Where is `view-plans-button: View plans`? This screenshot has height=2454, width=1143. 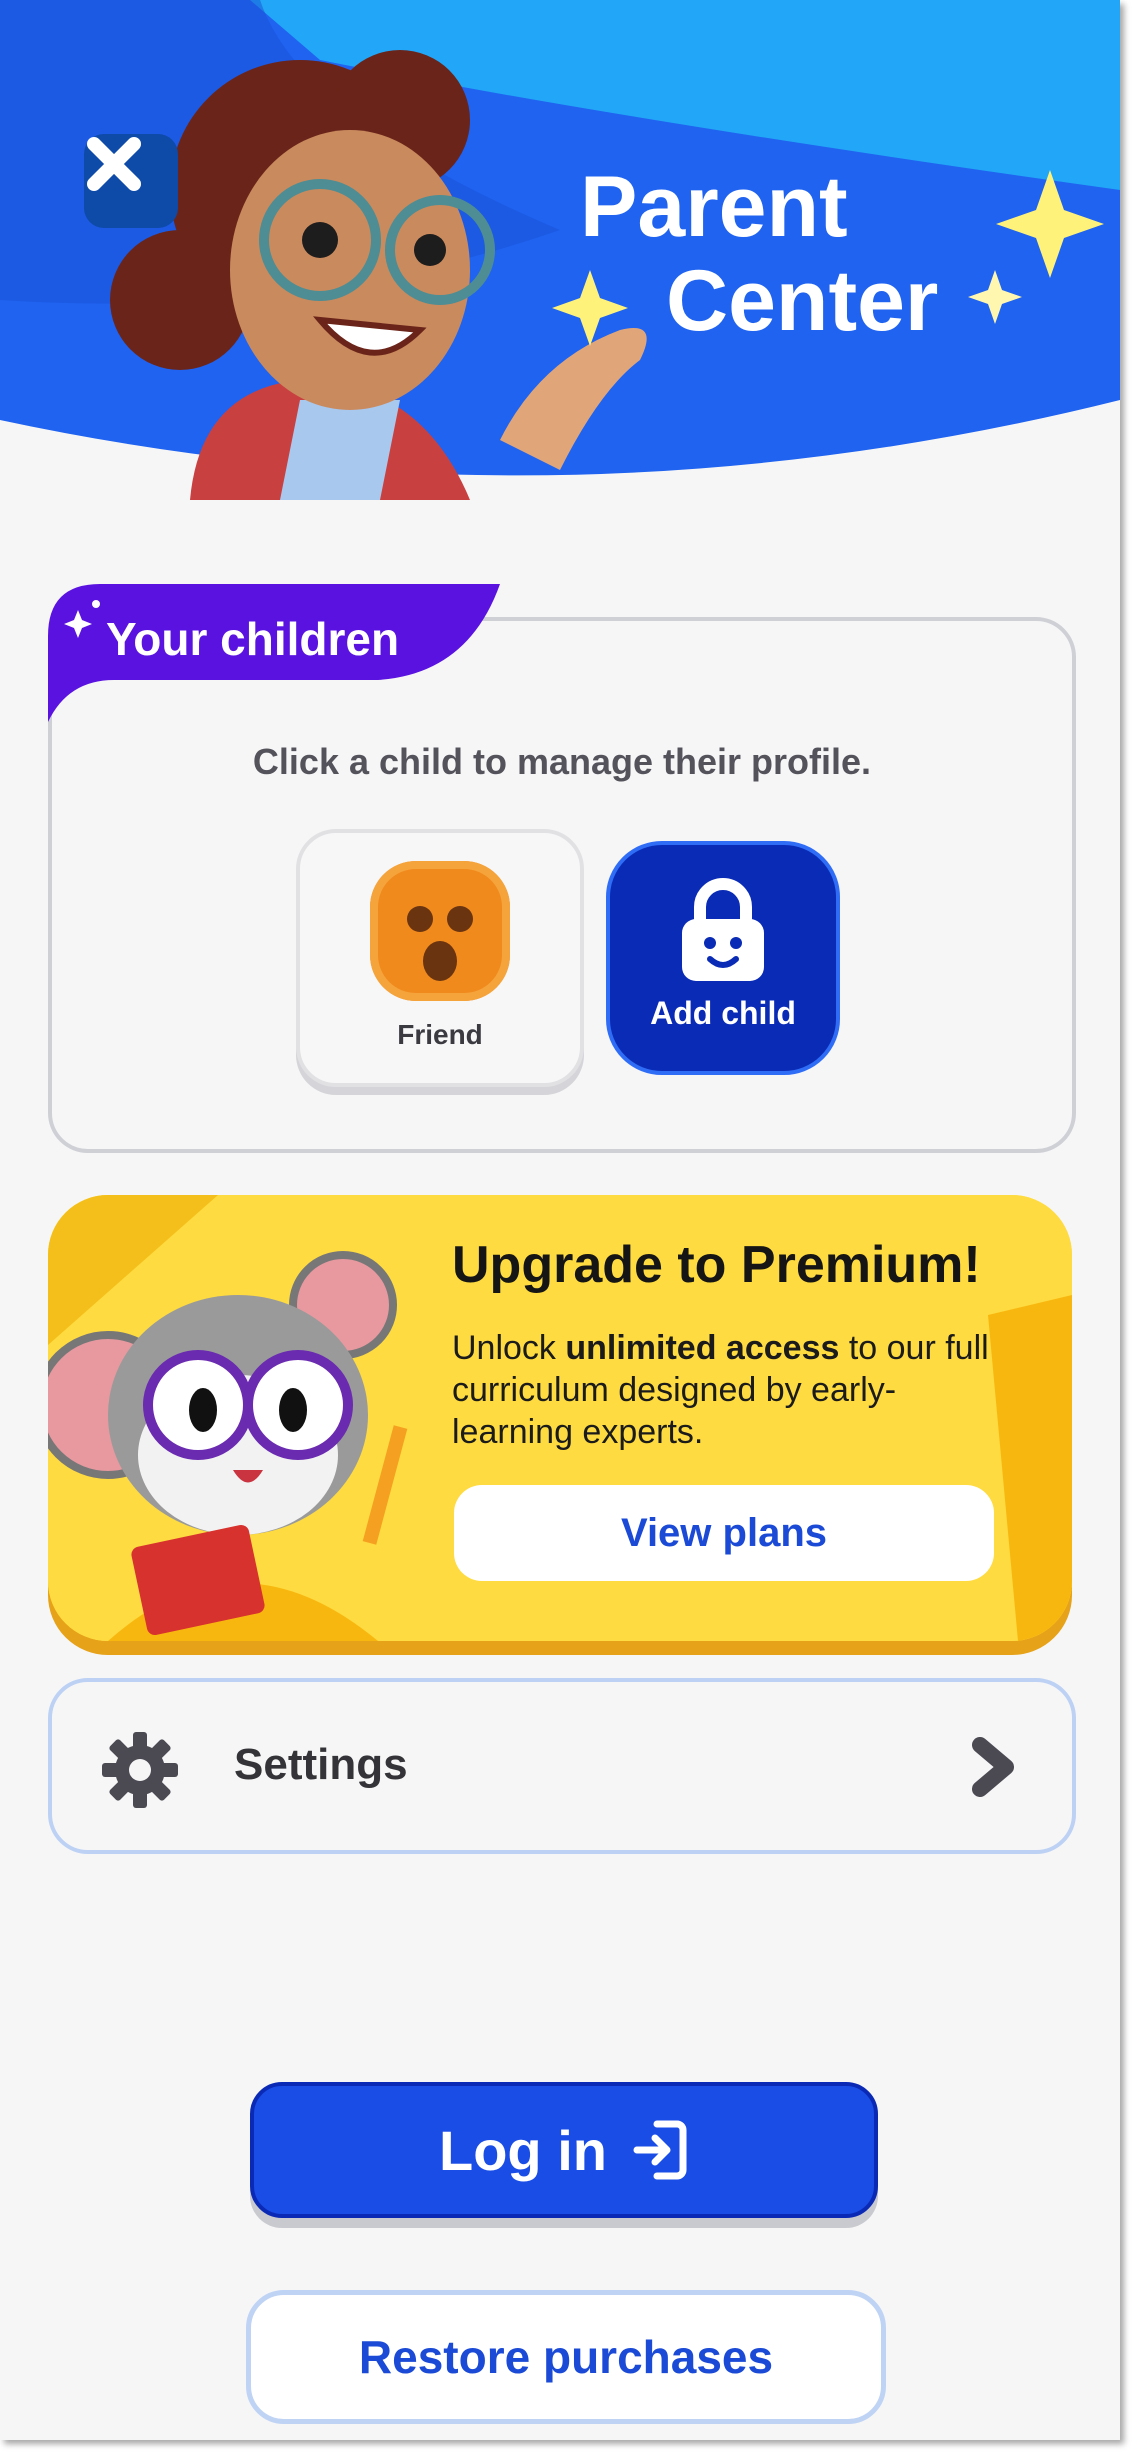
view-plans-button: View plans is located at coordinates (724, 1533).